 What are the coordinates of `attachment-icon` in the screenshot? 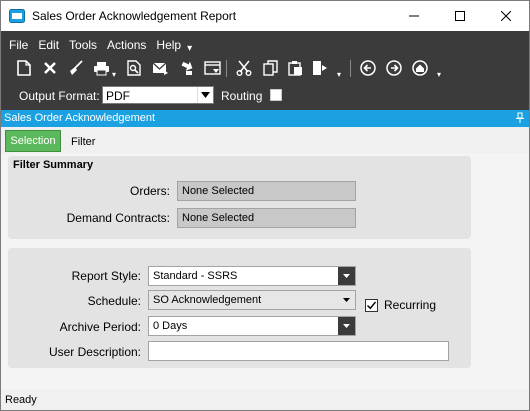 It's located at (187, 68).